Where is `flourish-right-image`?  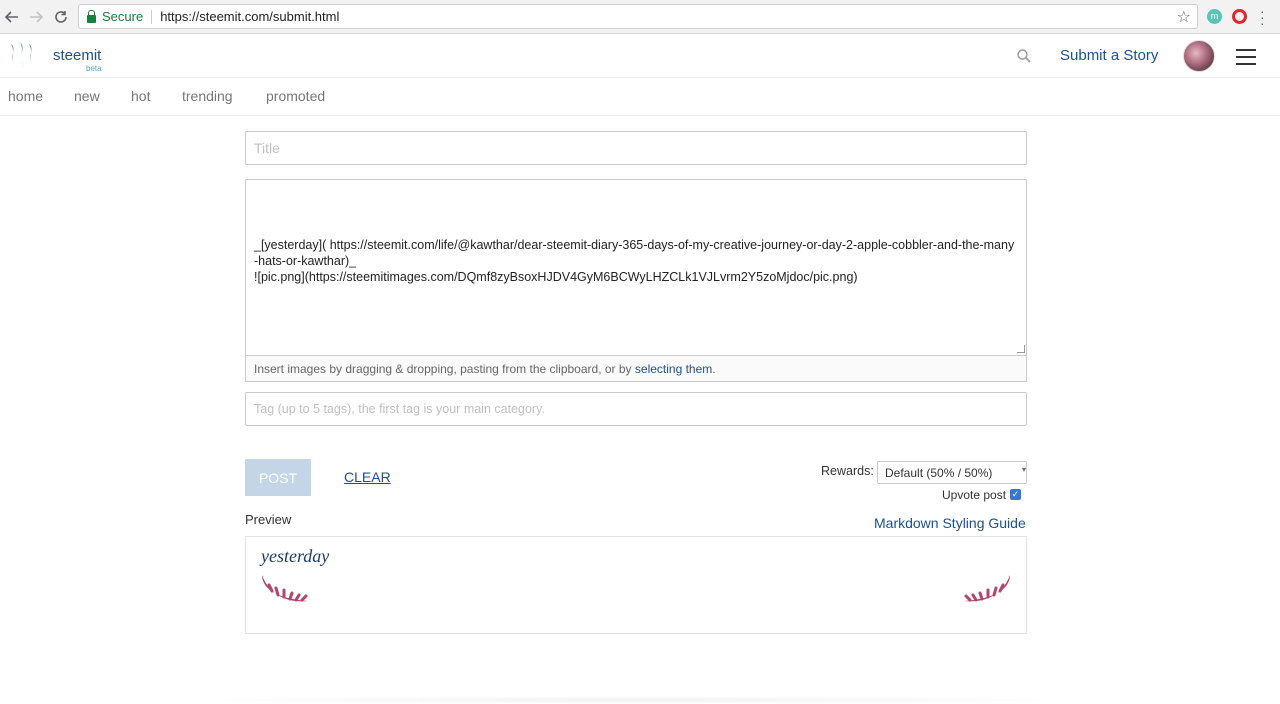
flourish-right-image is located at coordinates (987, 588).